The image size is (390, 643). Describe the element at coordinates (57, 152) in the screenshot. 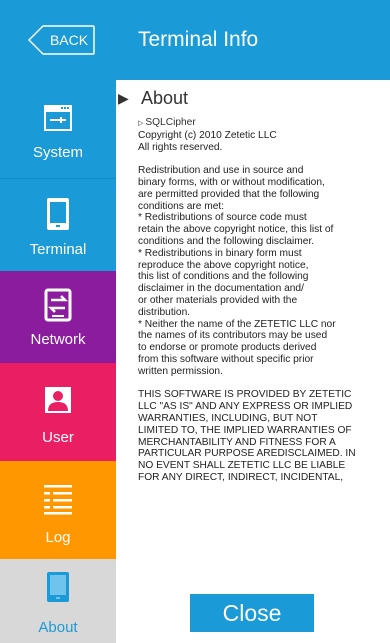

I see `sidebar-item-label: System` at that location.